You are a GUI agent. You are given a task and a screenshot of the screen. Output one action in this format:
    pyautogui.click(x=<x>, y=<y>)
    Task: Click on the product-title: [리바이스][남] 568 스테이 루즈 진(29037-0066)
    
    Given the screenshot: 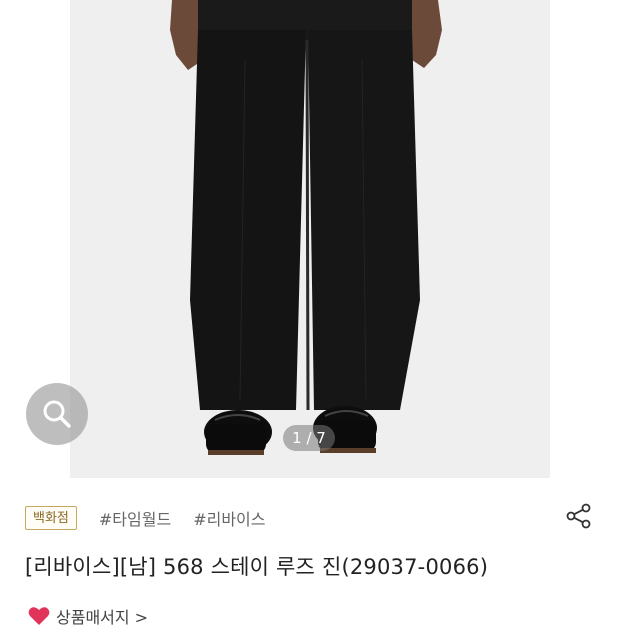 What is the action you would take?
    pyautogui.click(x=257, y=567)
    